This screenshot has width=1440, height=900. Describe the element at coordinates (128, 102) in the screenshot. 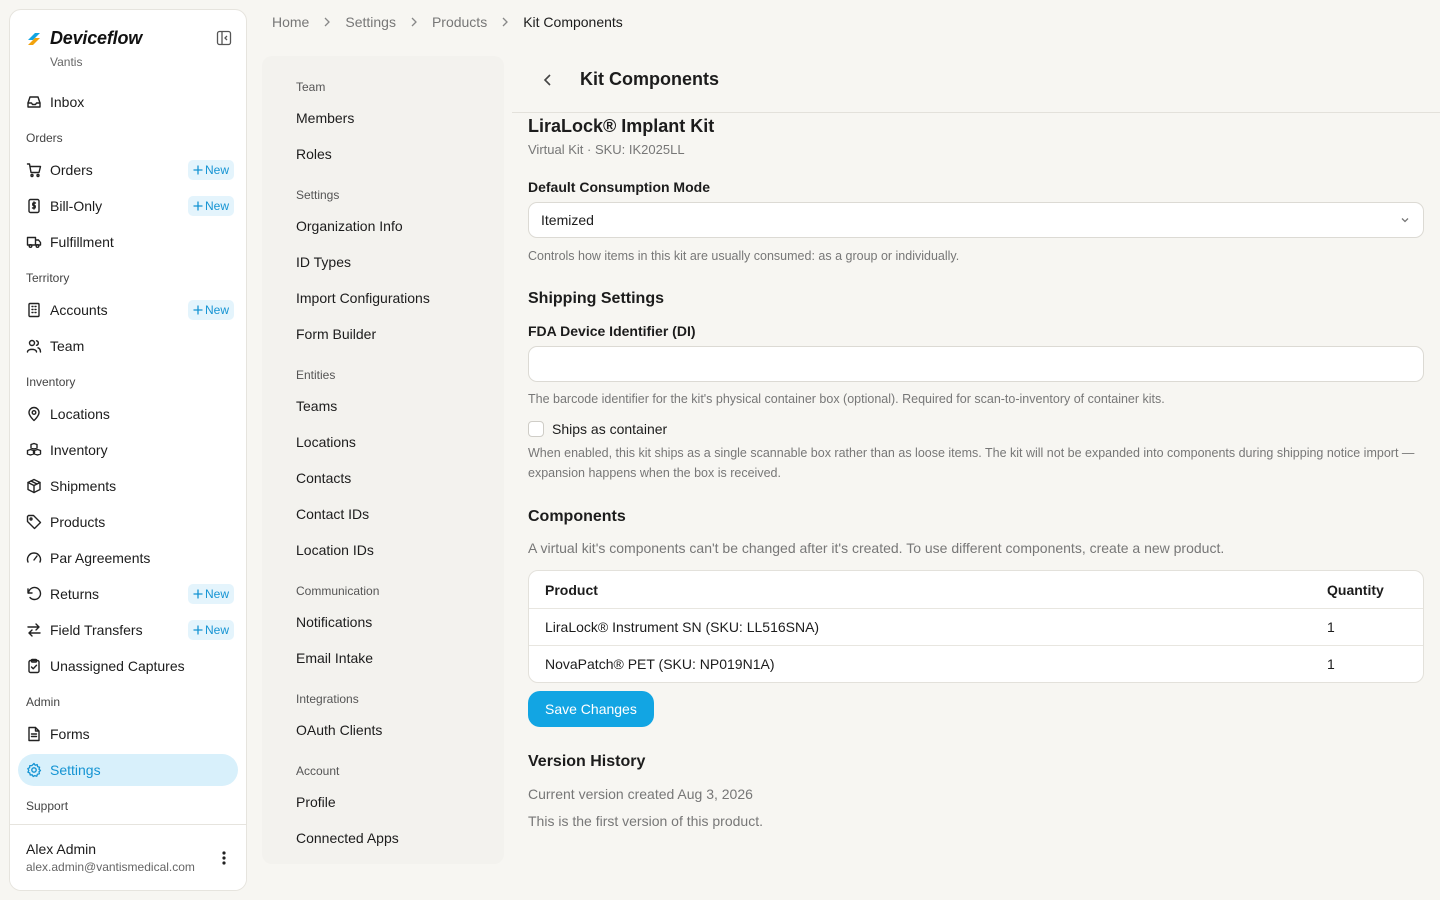

I see `sidebar-item-inbox: Inbox` at that location.